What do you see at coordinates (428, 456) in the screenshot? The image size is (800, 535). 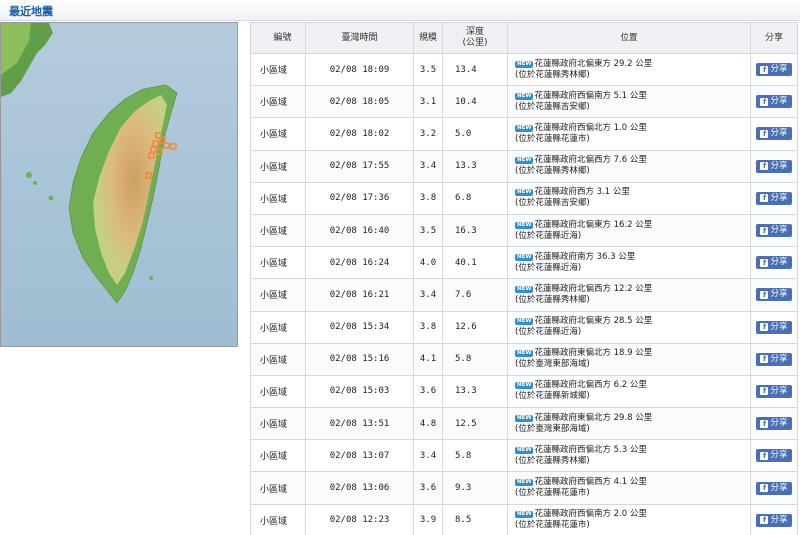 I see `cell-magnitude: 3.4` at bounding box center [428, 456].